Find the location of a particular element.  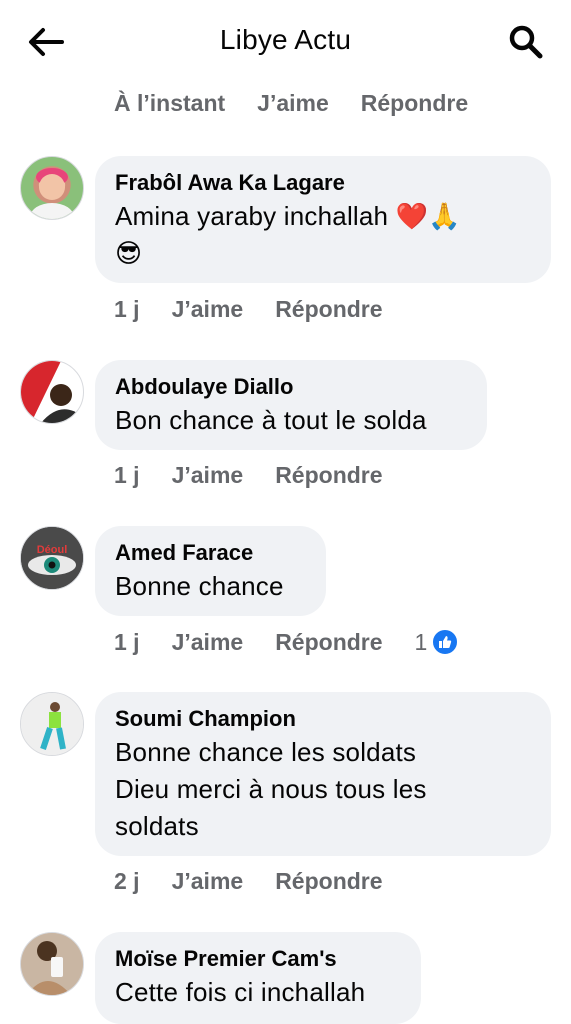

comment-author: Amed Farace is located at coordinates (210, 553).